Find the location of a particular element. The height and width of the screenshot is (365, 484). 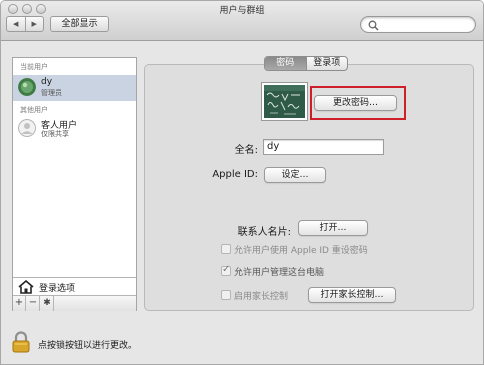

window-title: 用户与群组 is located at coordinates (242, 11).